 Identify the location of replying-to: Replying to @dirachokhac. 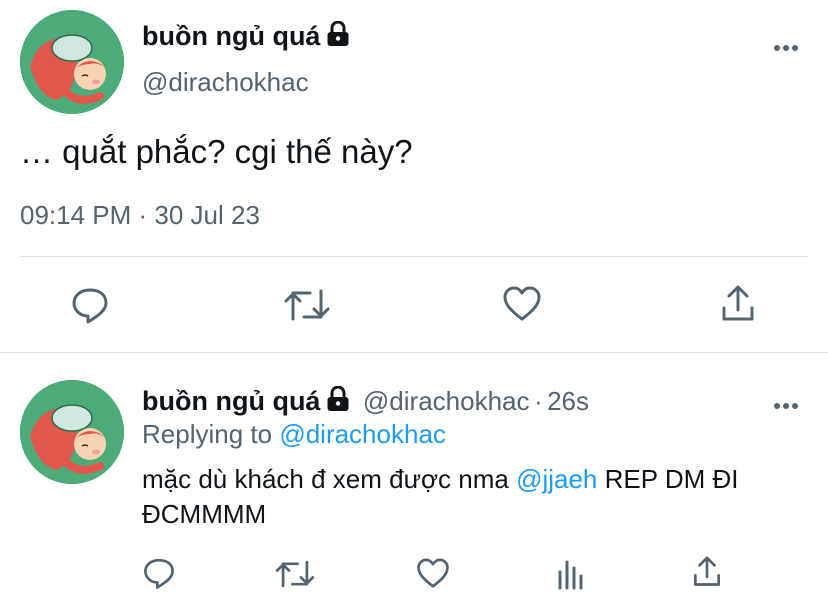
(294, 434).